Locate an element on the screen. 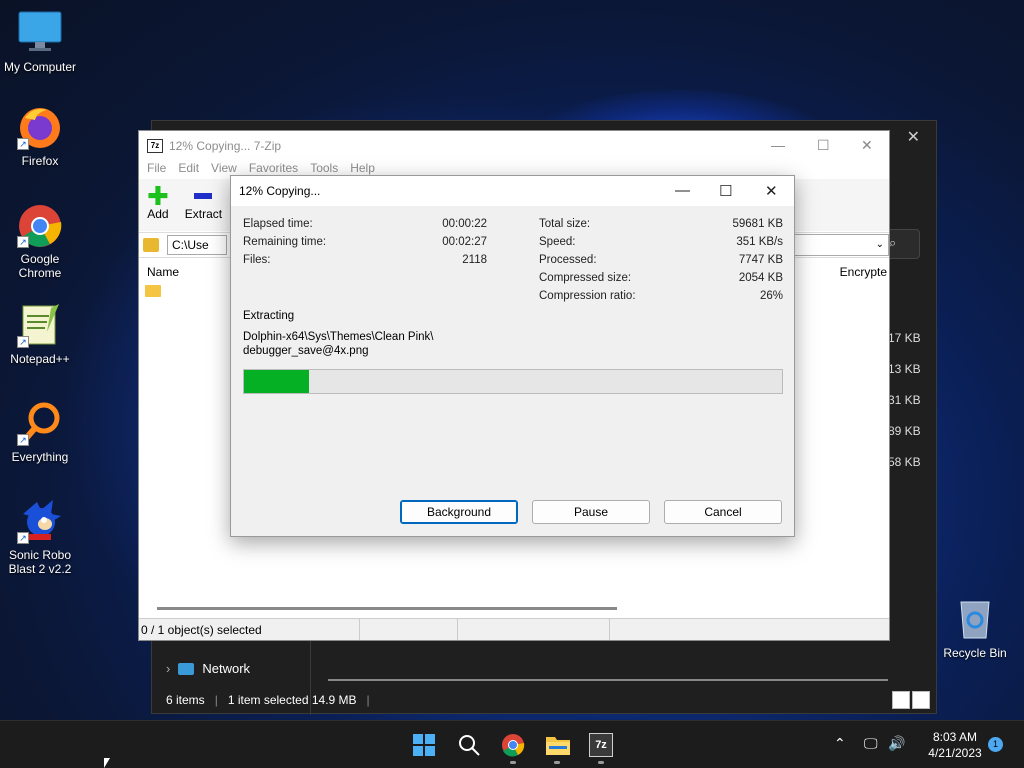 This screenshot has height=768, width=1024. chevron-up-icon: ⌃ is located at coordinates (840, 743).